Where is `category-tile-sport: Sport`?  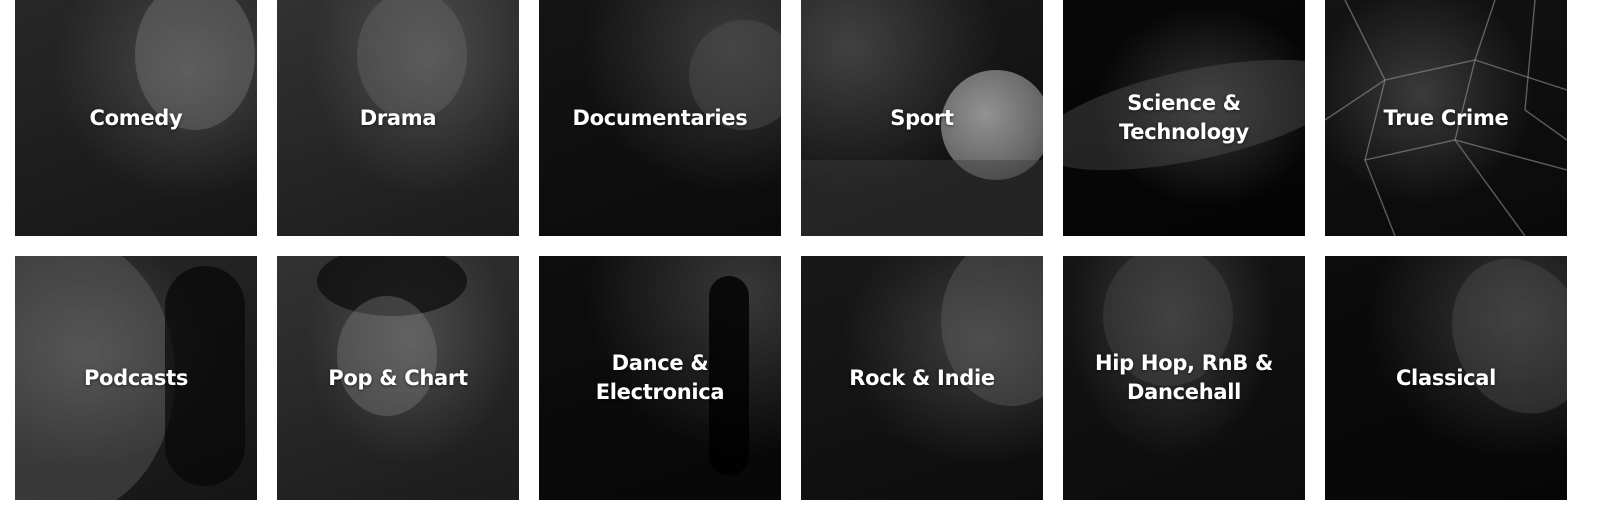 category-tile-sport: Sport is located at coordinates (922, 118).